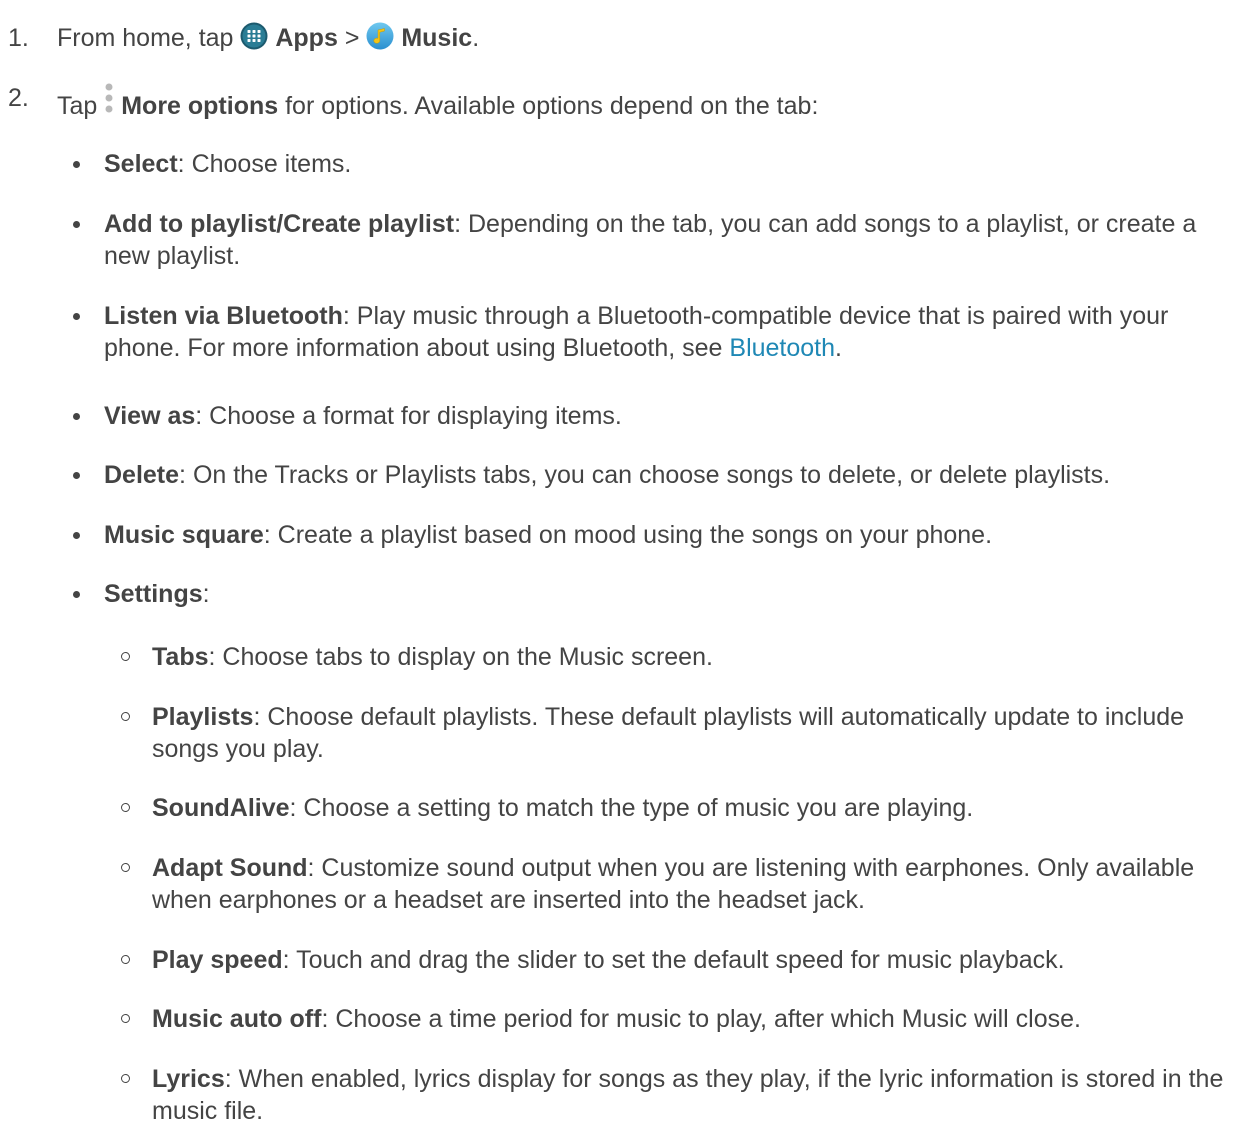 This screenshot has height=1135, width=1256. I want to click on music-note-icon, so click(380, 40).